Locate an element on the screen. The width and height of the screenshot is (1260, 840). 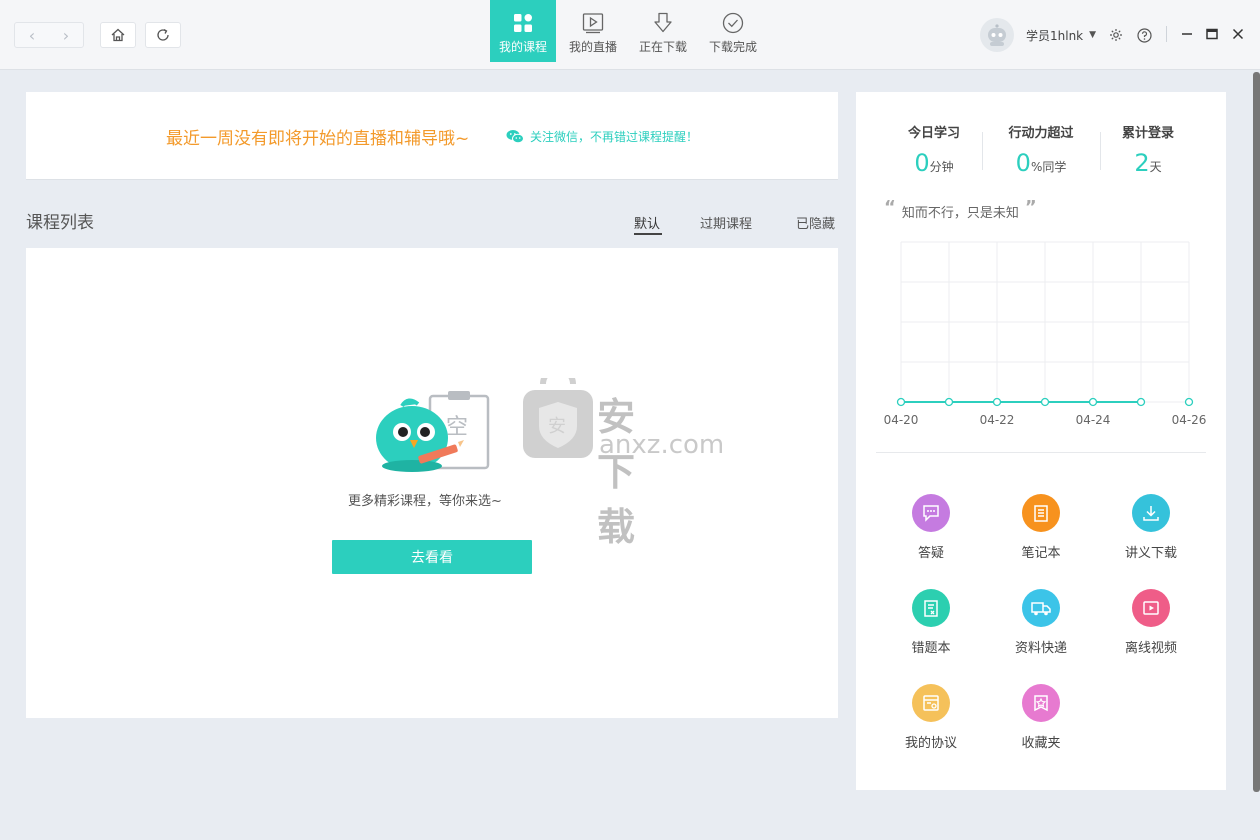
motto-quote: “ 知而不行，只是未知 ” is located at coordinates (960, 209).